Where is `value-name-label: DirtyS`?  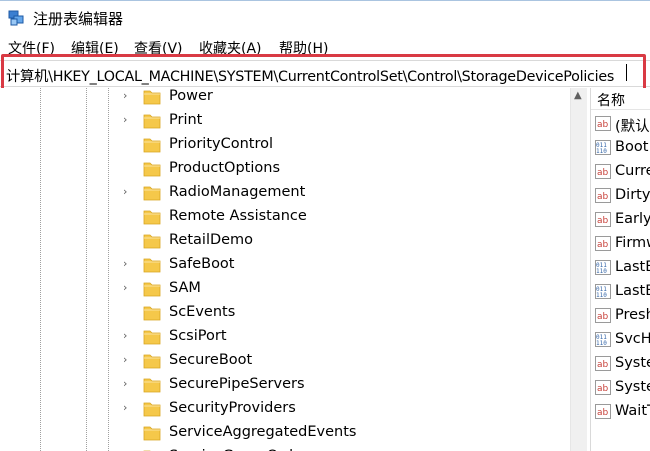 value-name-label: DirtyS is located at coordinates (632, 195).